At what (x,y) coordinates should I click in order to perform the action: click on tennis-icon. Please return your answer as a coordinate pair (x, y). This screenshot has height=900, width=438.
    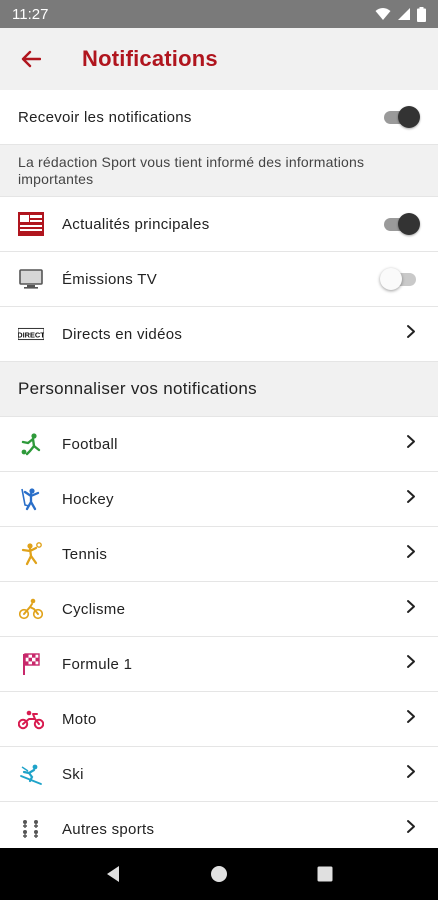
    Looking at the image, I should click on (31, 554).